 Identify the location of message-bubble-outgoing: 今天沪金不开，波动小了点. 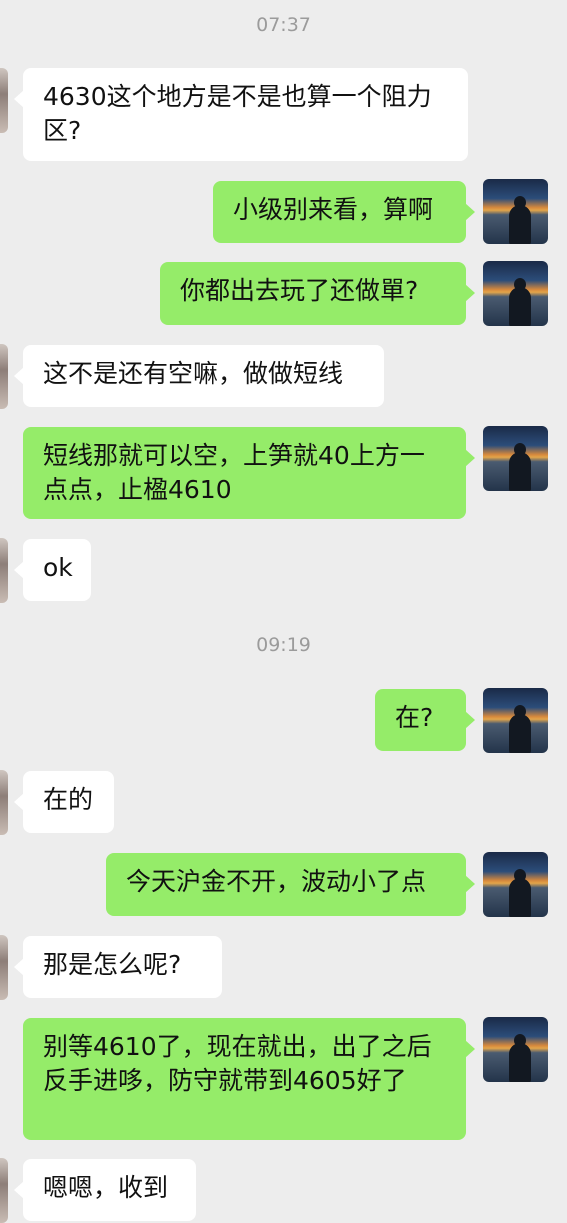
(290, 884).